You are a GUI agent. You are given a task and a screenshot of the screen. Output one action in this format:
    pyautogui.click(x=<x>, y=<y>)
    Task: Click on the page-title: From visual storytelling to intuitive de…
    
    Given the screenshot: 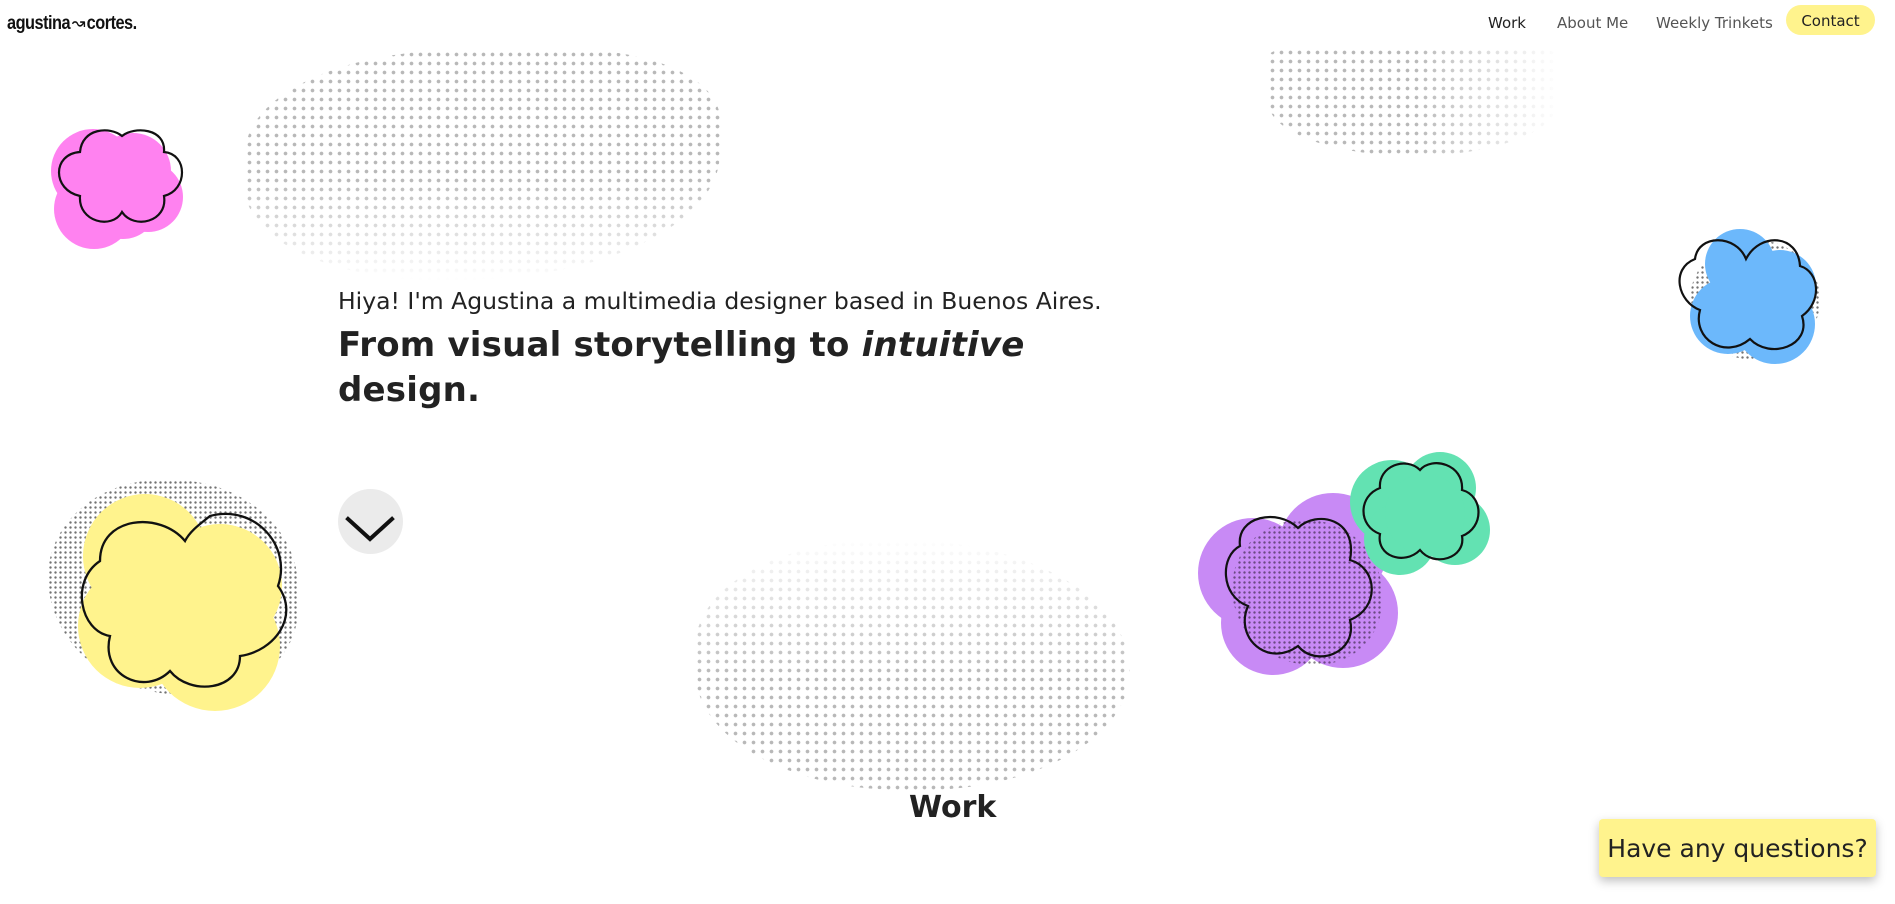 What is the action you would take?
    pyautogui.click(x=681, y=368)
    